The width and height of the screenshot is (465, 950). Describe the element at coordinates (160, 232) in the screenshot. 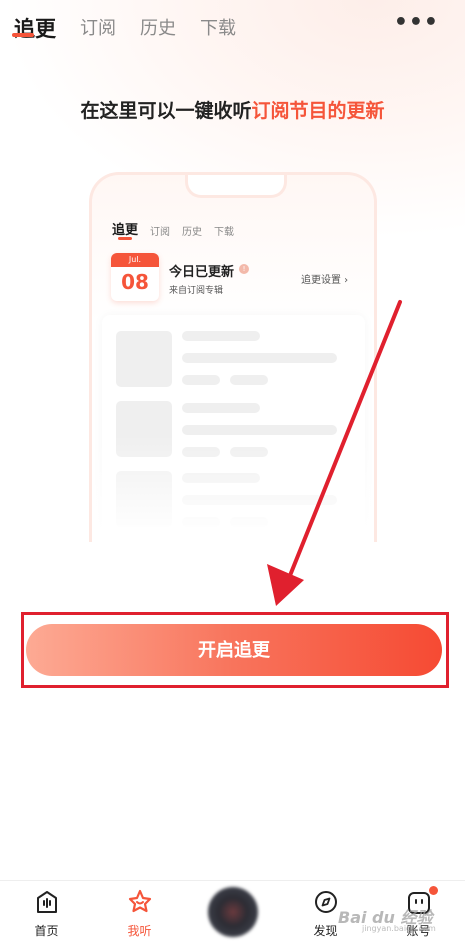

I see `preview-tab: 订阅` at that location.